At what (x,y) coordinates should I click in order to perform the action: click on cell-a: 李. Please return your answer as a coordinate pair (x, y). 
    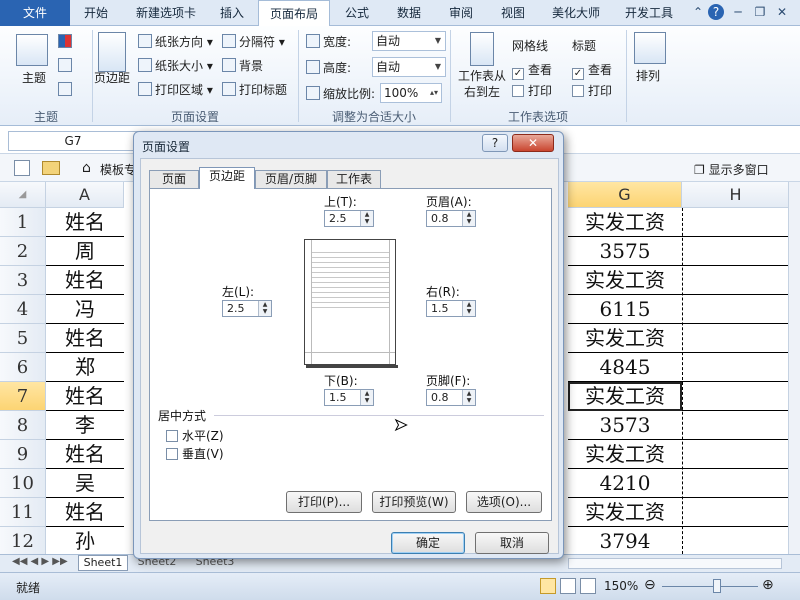
    Looking at the image, I should click on (85, 425).